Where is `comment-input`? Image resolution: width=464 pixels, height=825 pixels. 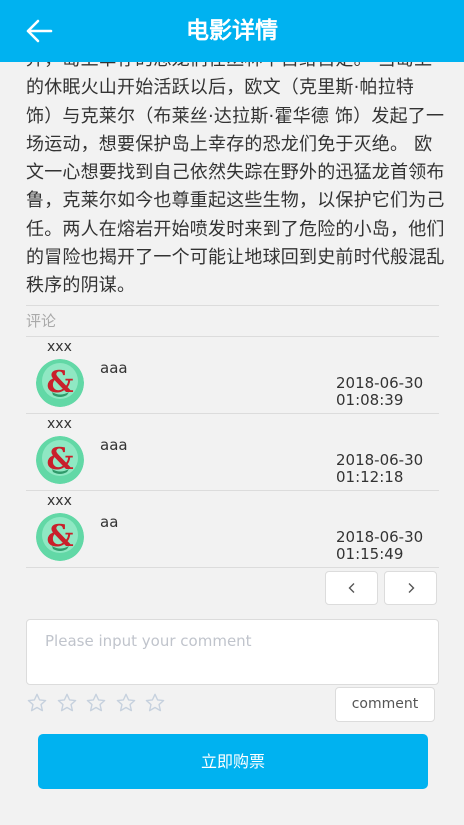
comment-input is located at coordinates (232, 652).